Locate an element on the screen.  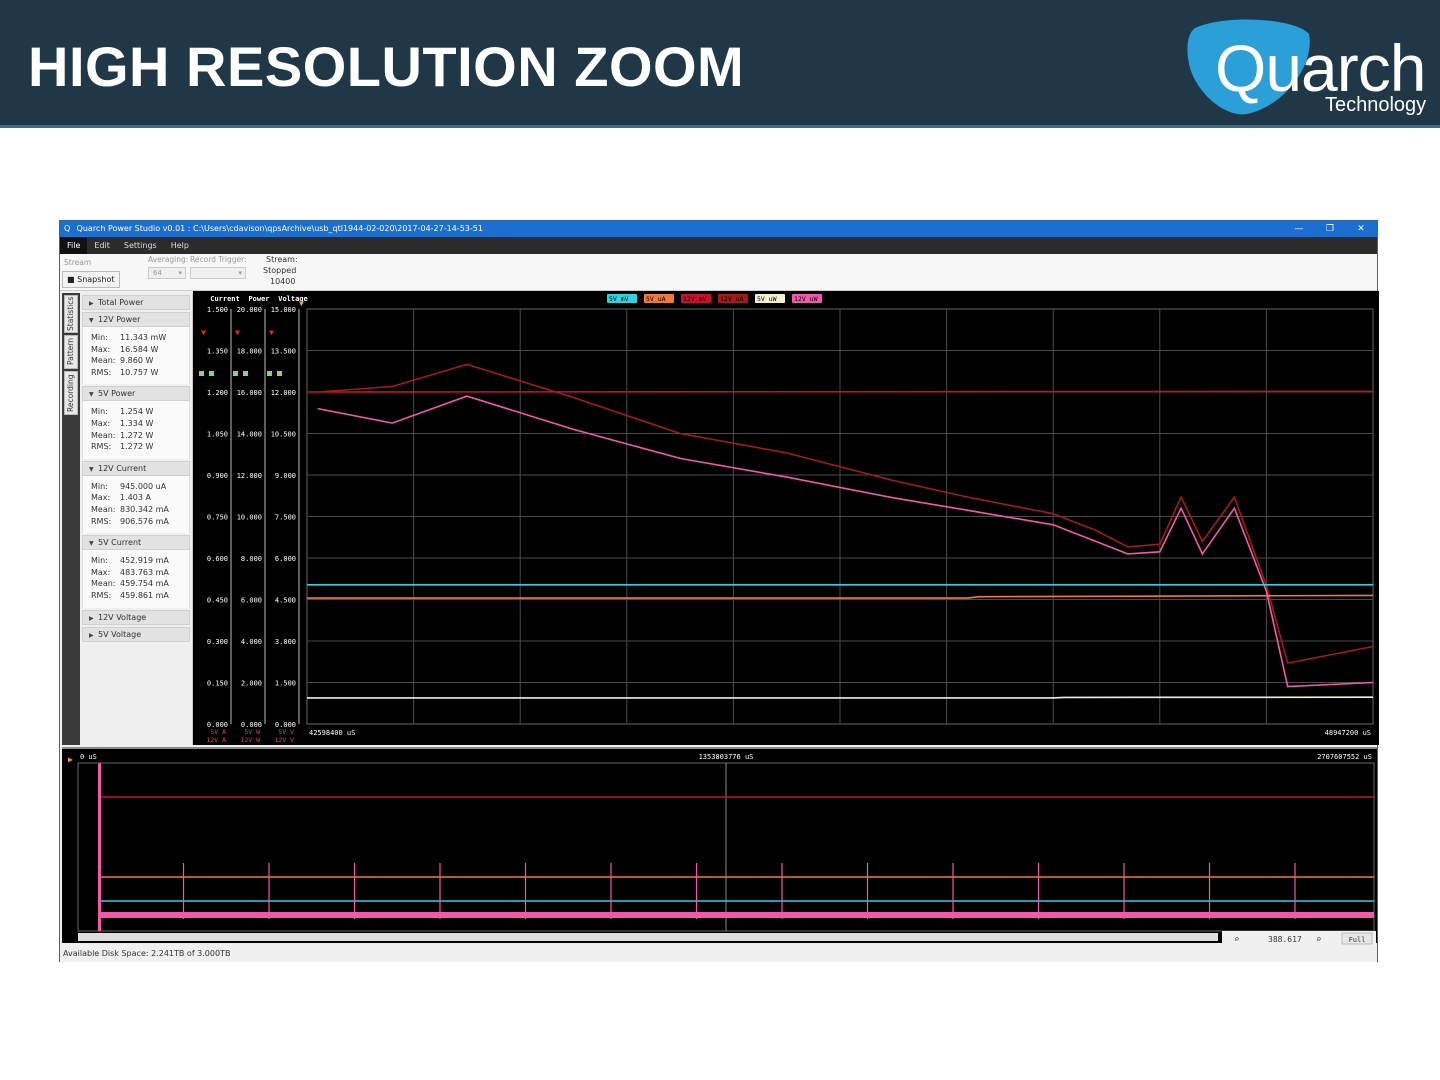
stats-section-header: ▼ 12V Power is located at coordinates (136, 319).